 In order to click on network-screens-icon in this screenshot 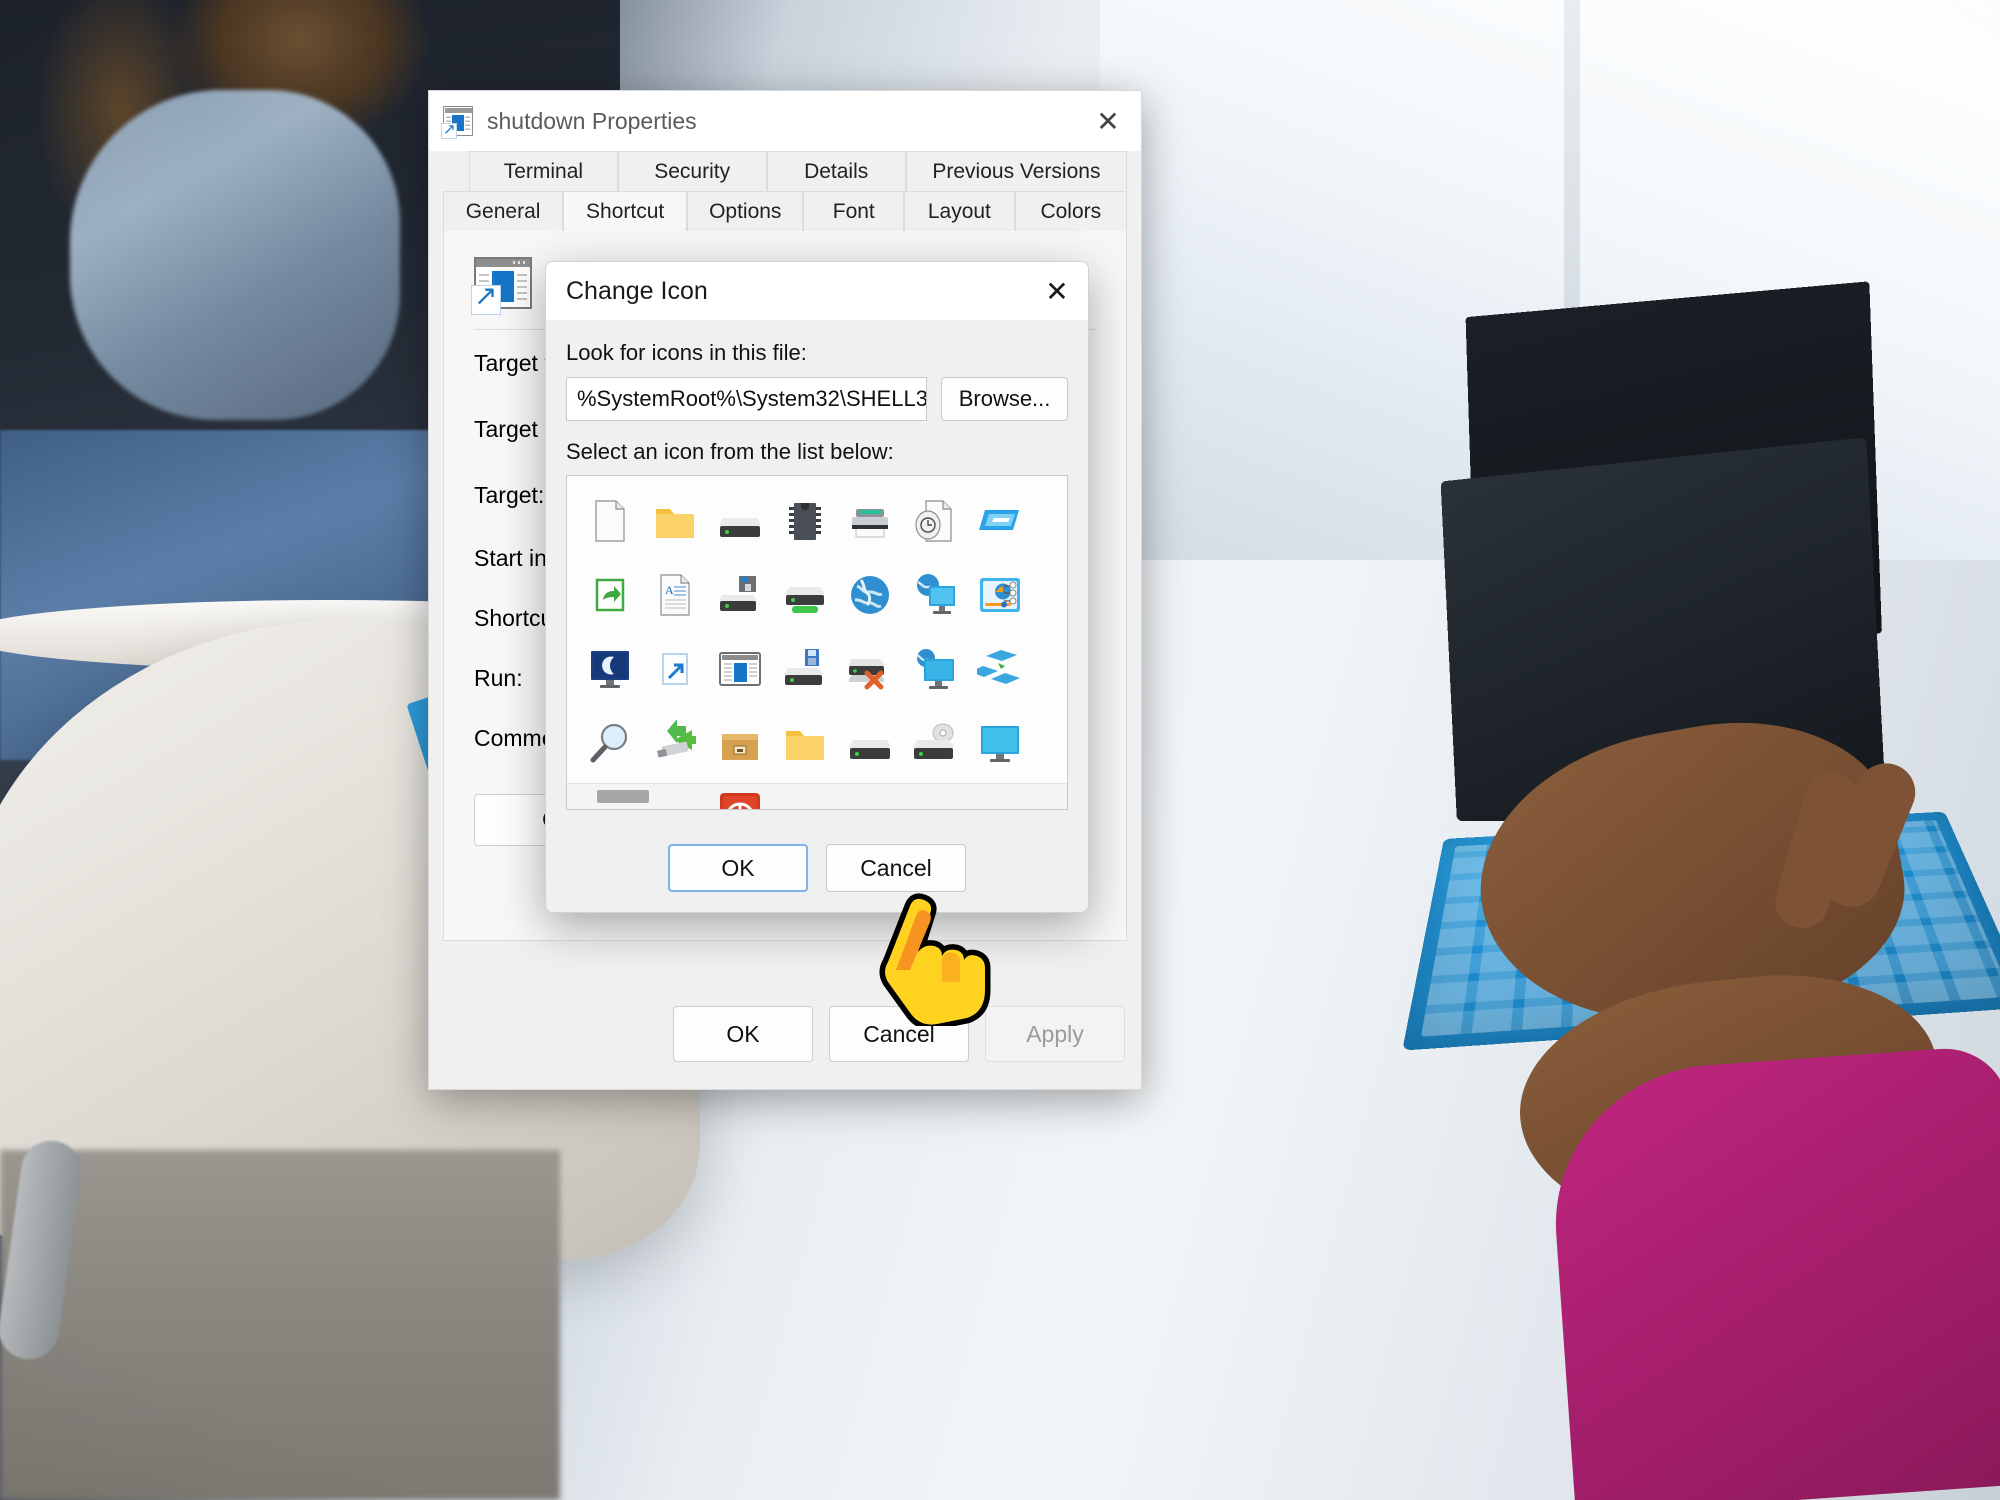, I will do `click(999, 669)`.